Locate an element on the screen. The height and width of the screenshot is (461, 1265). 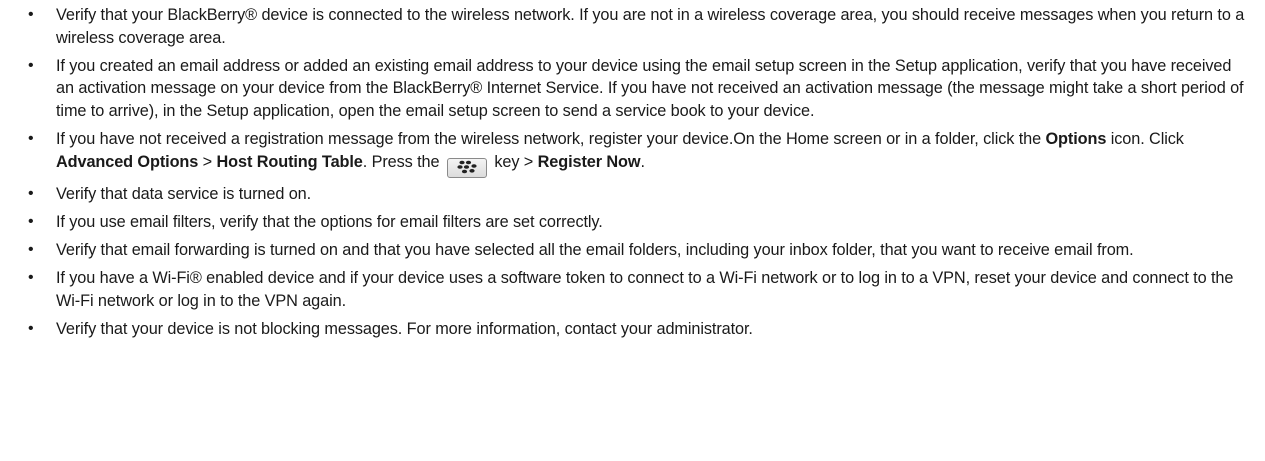
item-text: > is located at coordinates (207, 161).